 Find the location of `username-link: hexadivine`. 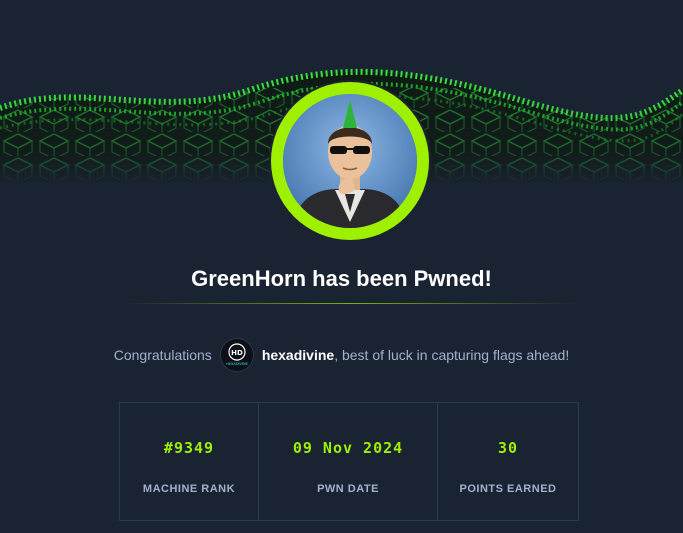

username-link: hexadivine is located at coordinates (298, 355).